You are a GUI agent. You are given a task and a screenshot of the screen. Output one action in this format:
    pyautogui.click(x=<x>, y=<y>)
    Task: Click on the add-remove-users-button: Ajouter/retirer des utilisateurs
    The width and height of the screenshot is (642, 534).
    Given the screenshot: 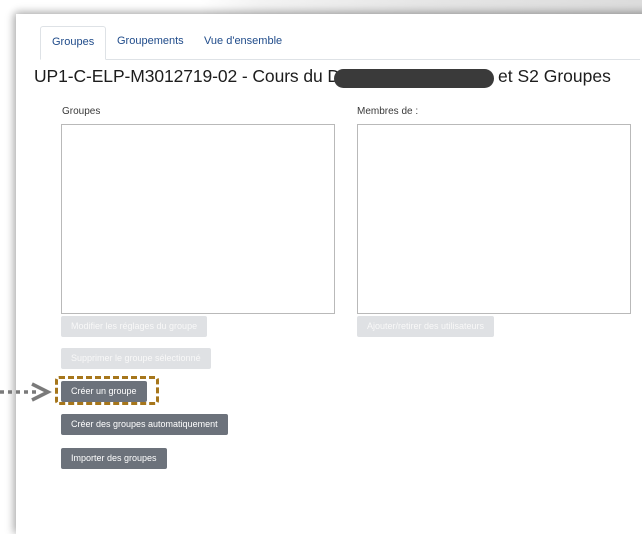 What is the action you would take?
    pyautogui.click(x=426, y=326)
    